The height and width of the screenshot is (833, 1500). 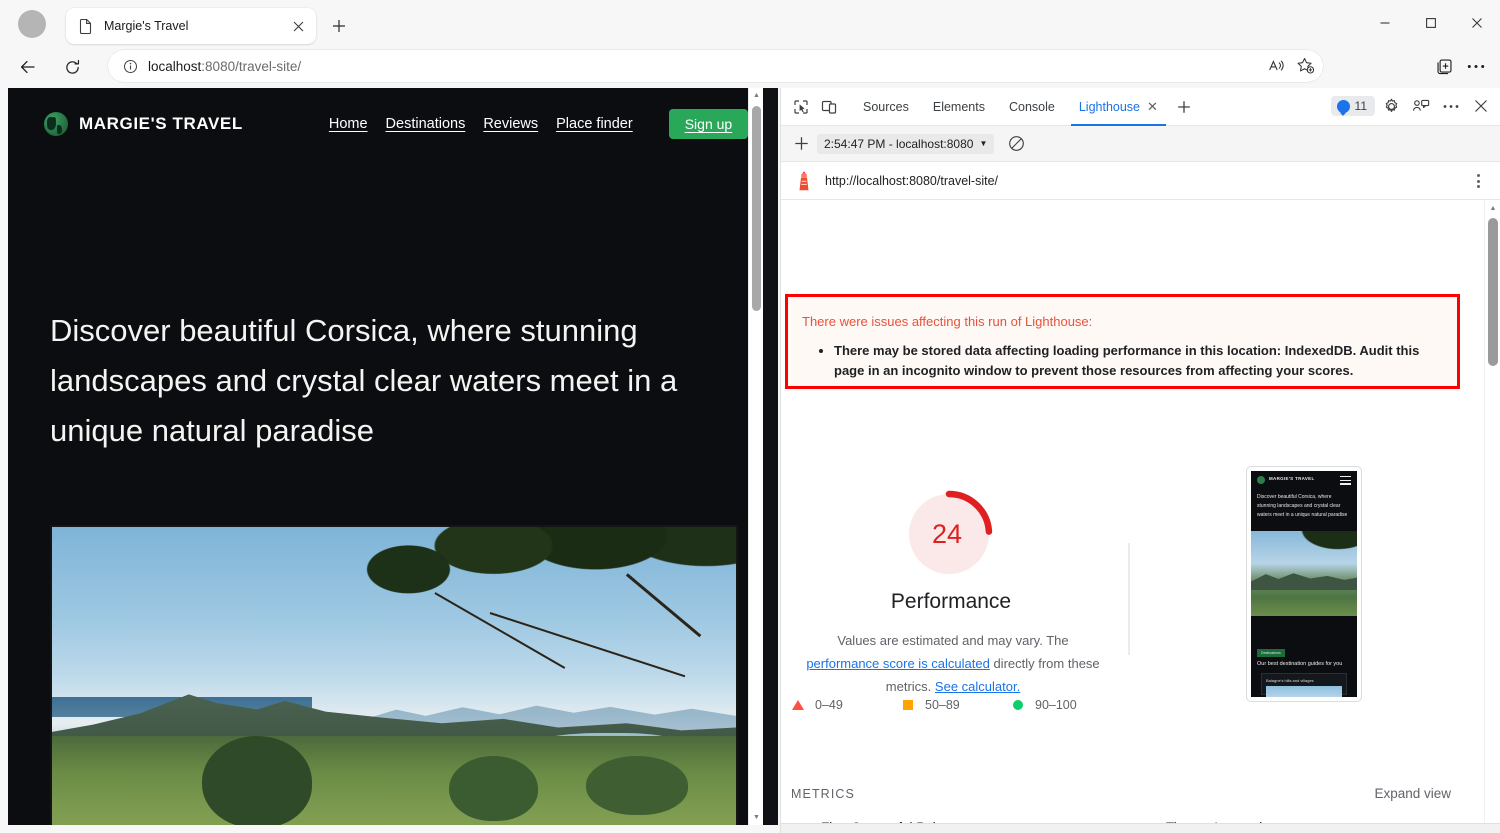 I want to click on address-bar-url: localhost:8080/travel-site/, so click(x=224, y=66).